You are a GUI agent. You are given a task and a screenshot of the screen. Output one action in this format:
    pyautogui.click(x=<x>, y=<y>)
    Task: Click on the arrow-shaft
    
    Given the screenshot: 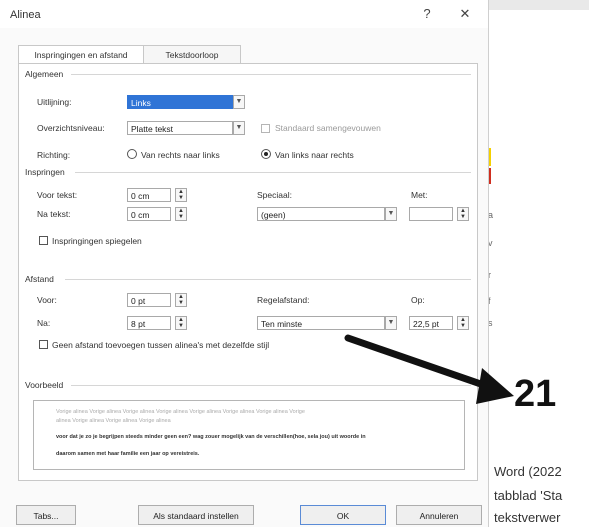 What is the action you would take?
    pyautogui.click(x=423, y=364)
    